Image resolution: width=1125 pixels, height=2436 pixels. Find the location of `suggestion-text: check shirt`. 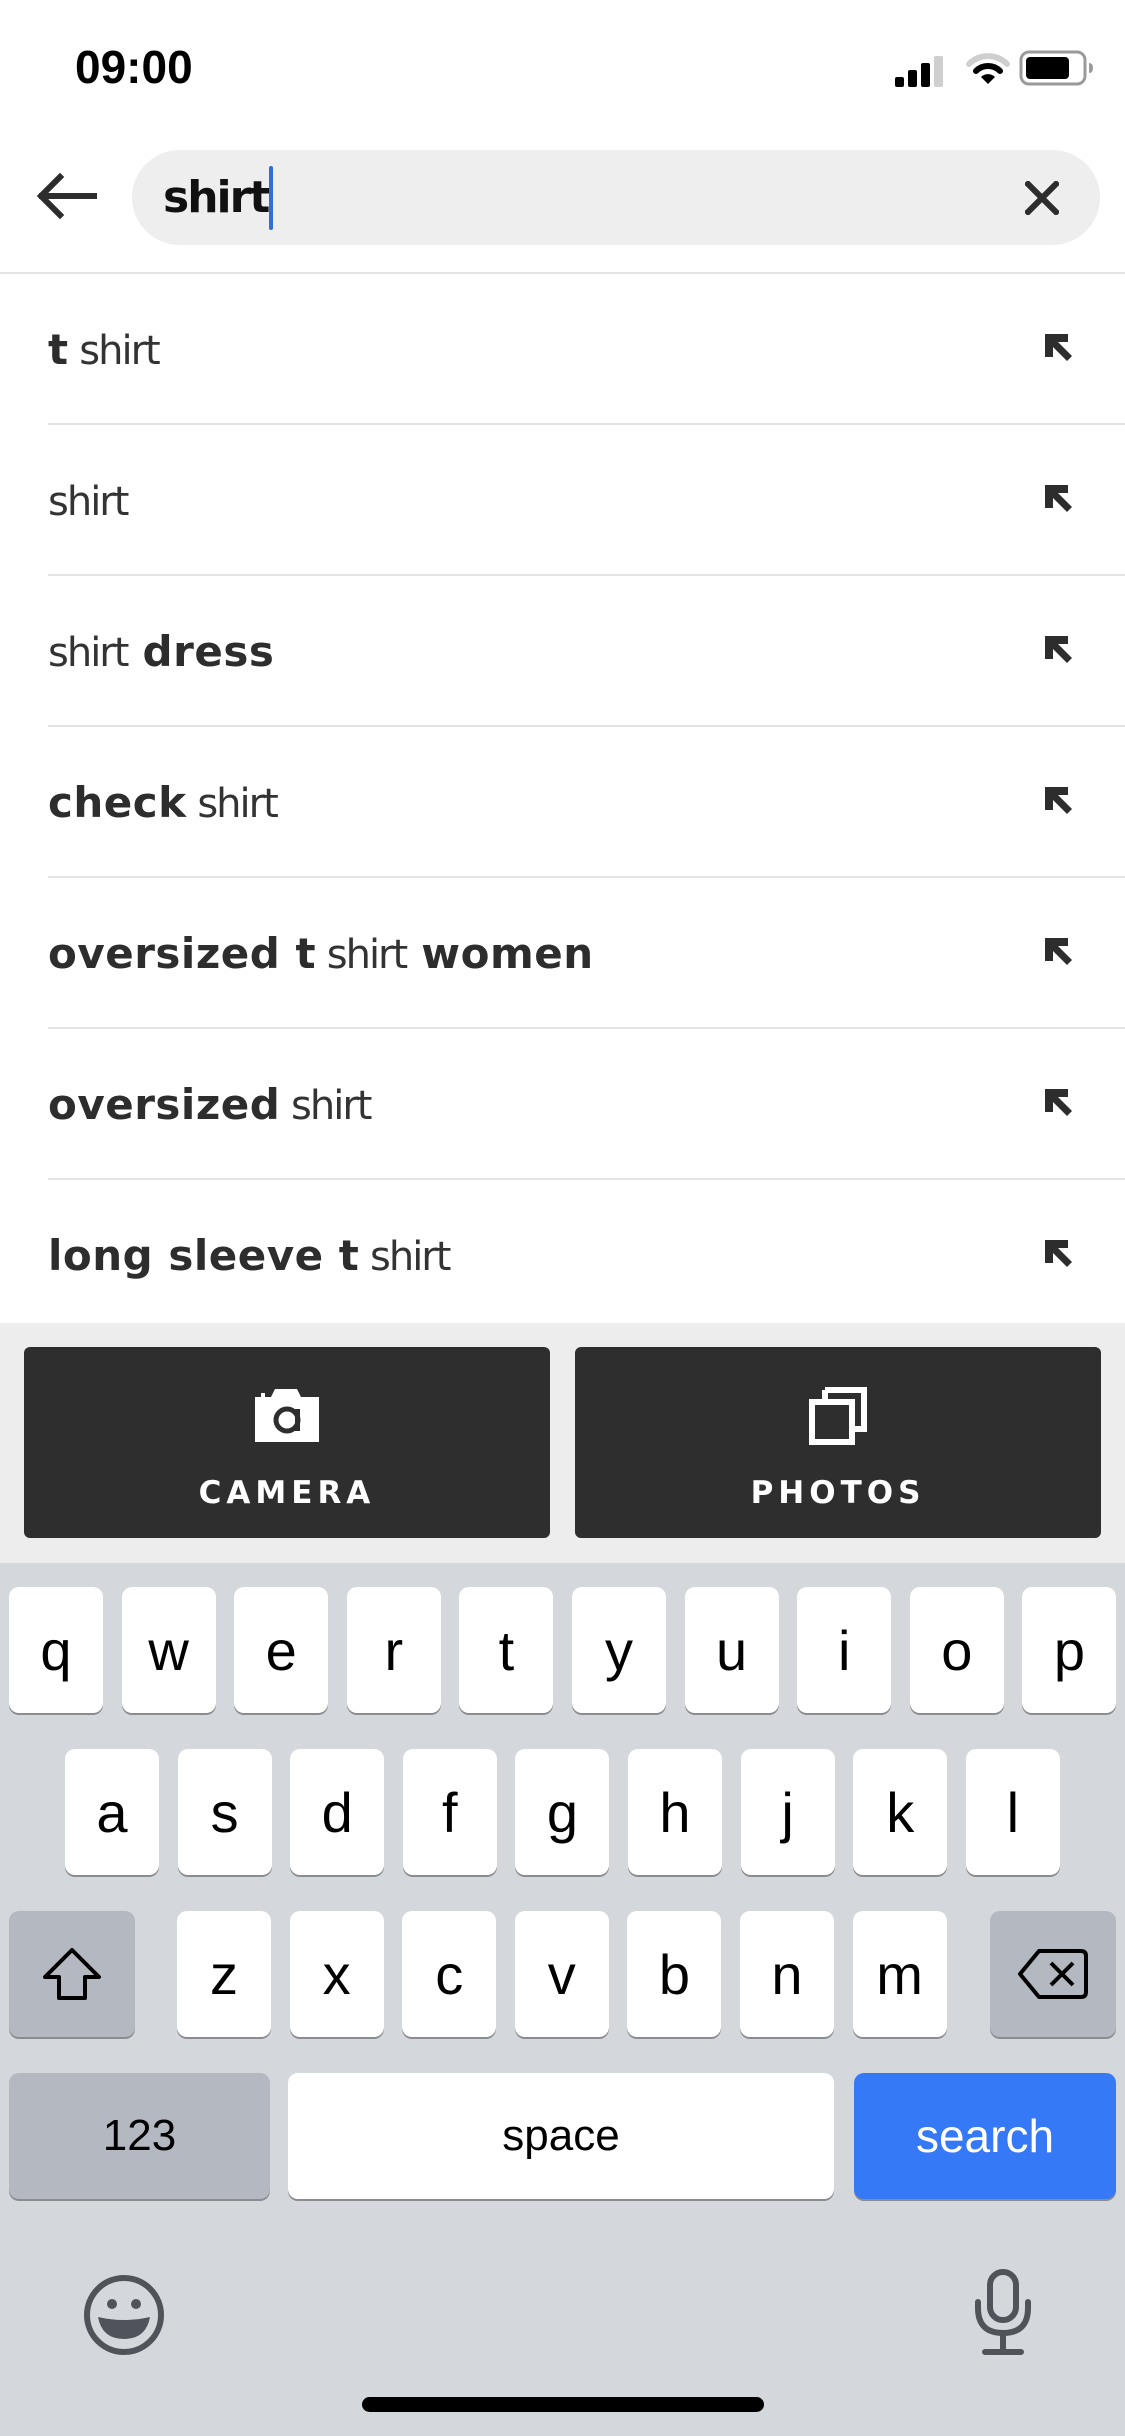

suggestion-text: check shirt is located at coordinates (163, 802).